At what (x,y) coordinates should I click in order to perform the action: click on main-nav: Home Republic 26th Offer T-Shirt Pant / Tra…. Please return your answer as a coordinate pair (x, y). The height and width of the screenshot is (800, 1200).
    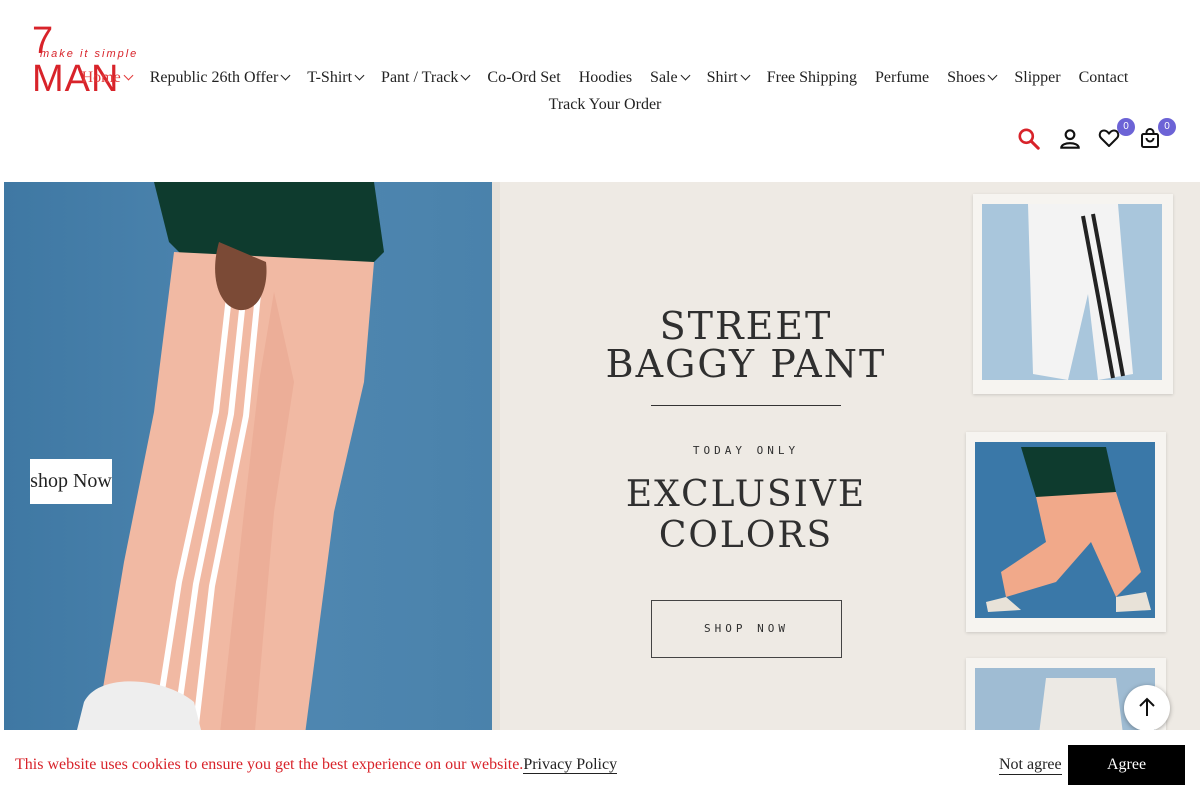
    Looking at the image, I should click on (600, 91).